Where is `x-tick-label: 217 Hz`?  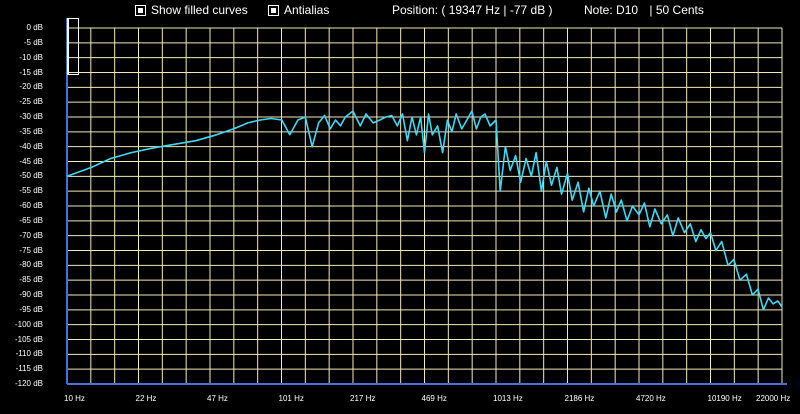
x-tick-label: 217 Hz is located at coordinates (363, 398).